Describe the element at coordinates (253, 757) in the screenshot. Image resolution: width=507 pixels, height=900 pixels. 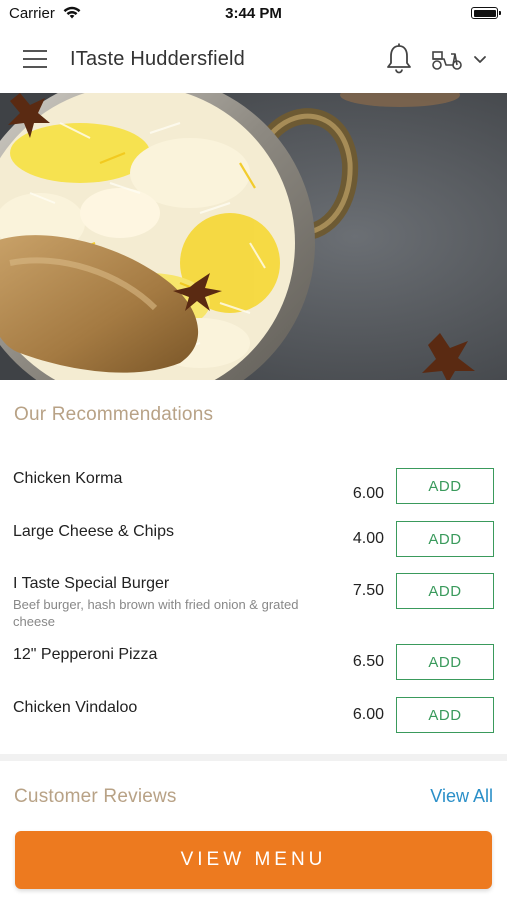
I see `section-divider` at that location.